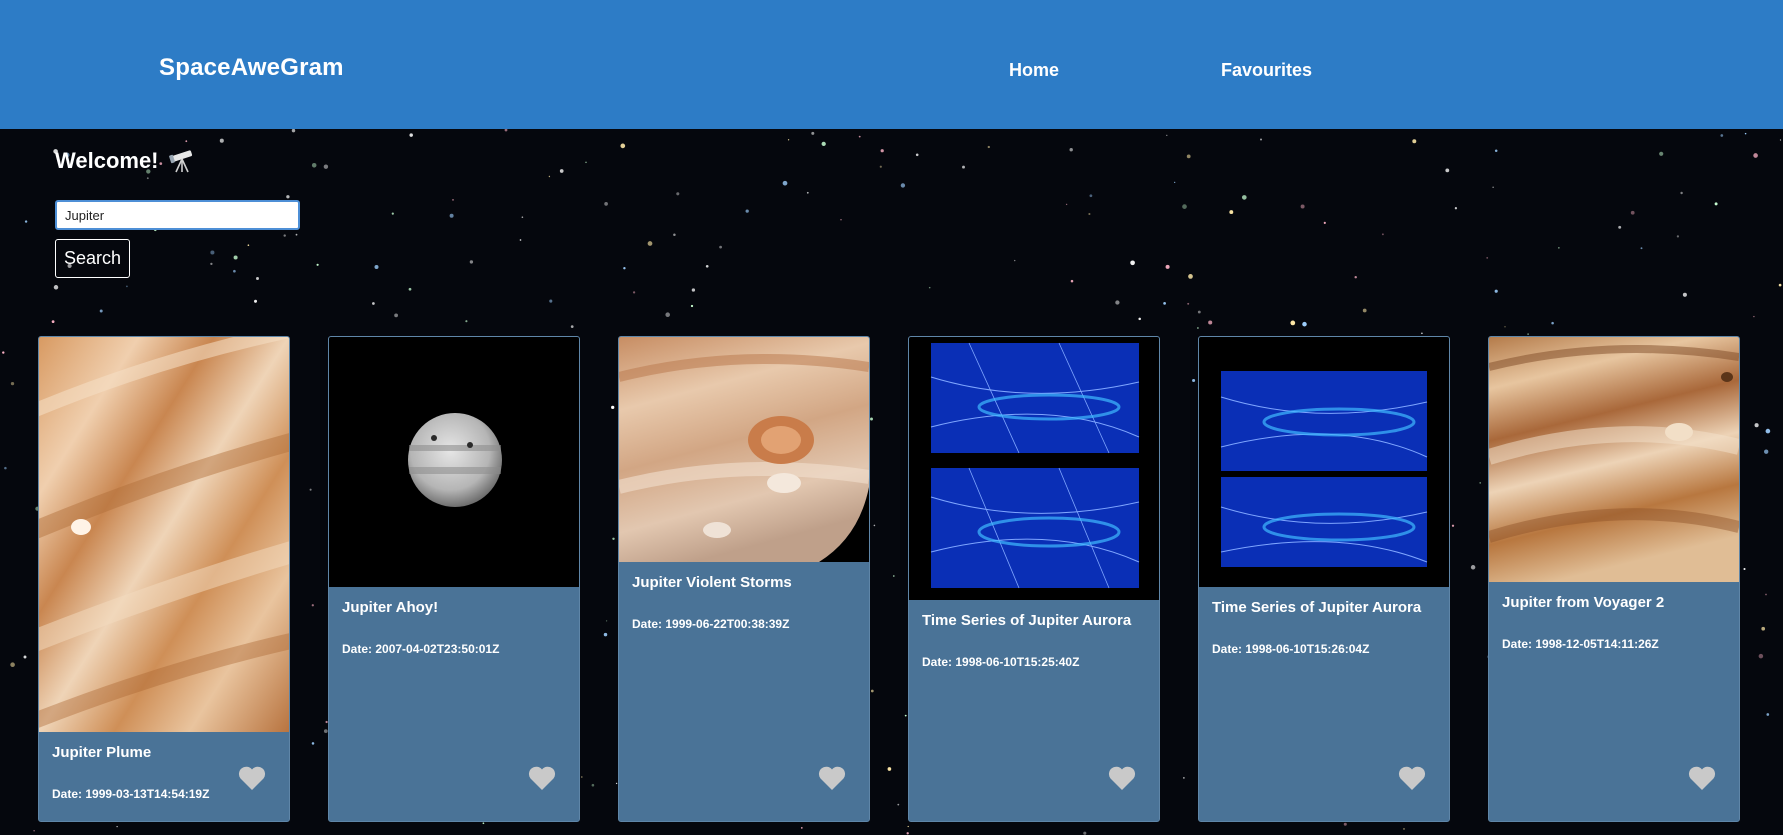 The width and height of the screenshot is (1783, 835). Describe the element at coordinates (390, 607) in the screenshot. I see `card-title: Jupiter Ahoy!` at that location.